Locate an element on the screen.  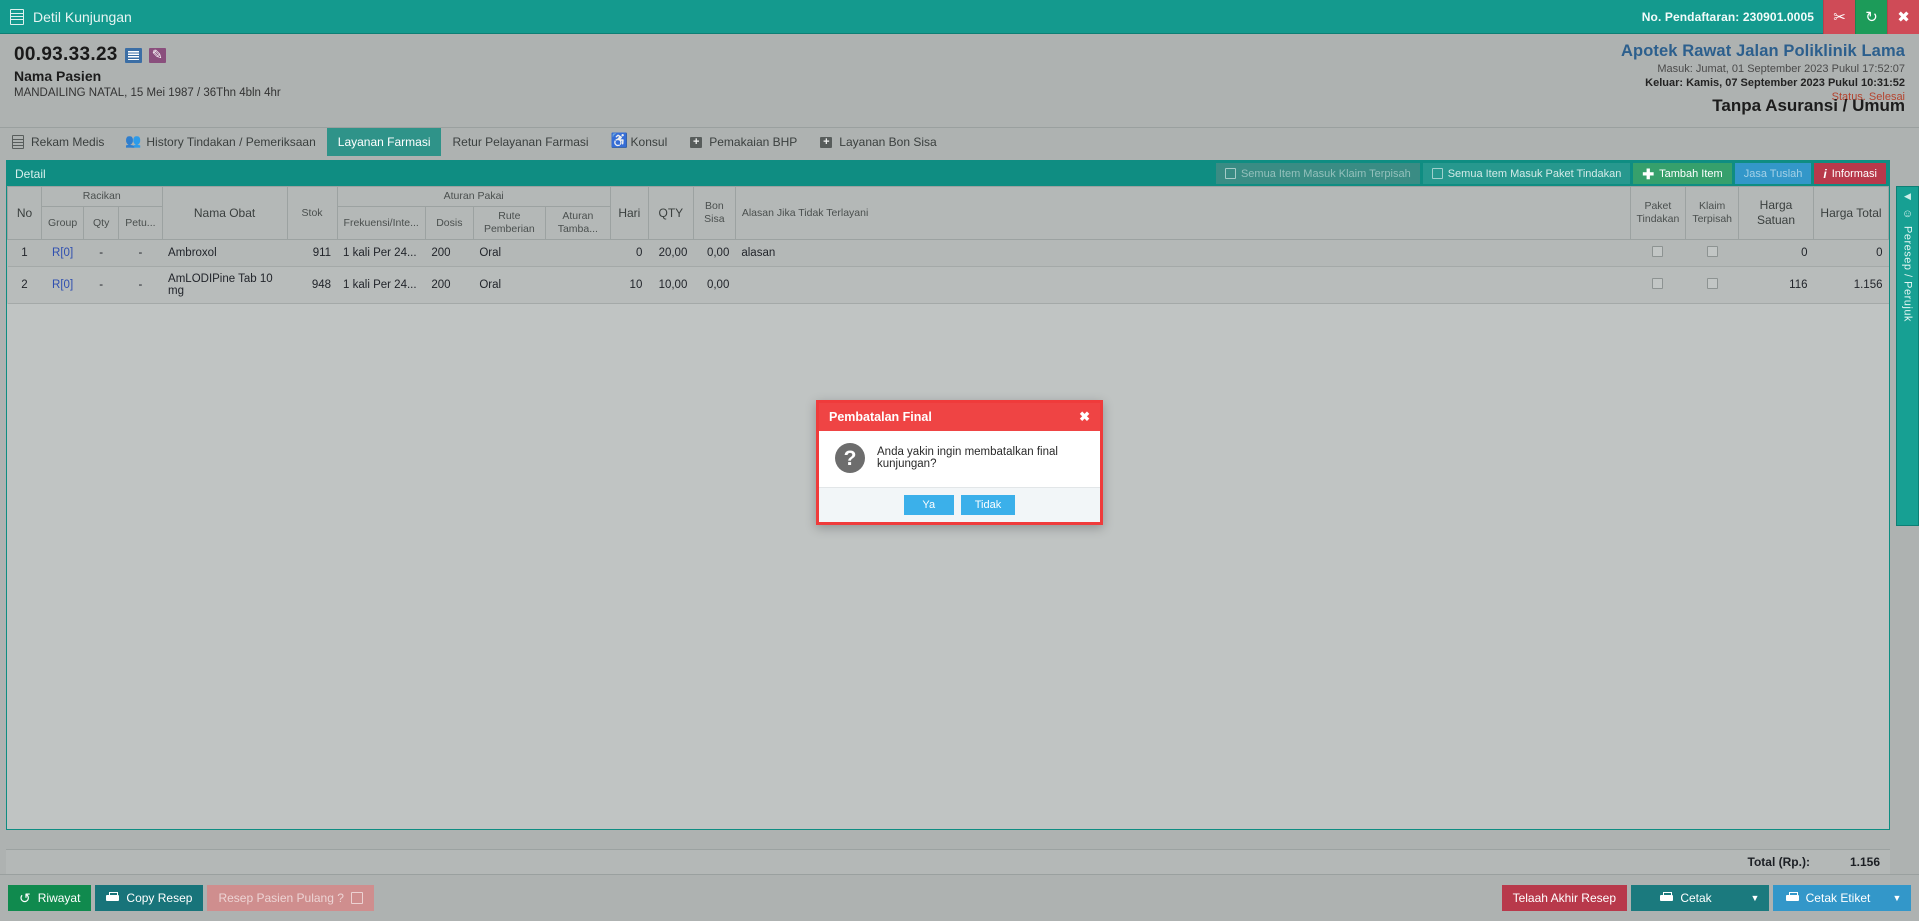
close-icon: ✖ is located at coordinates (1084, 417).